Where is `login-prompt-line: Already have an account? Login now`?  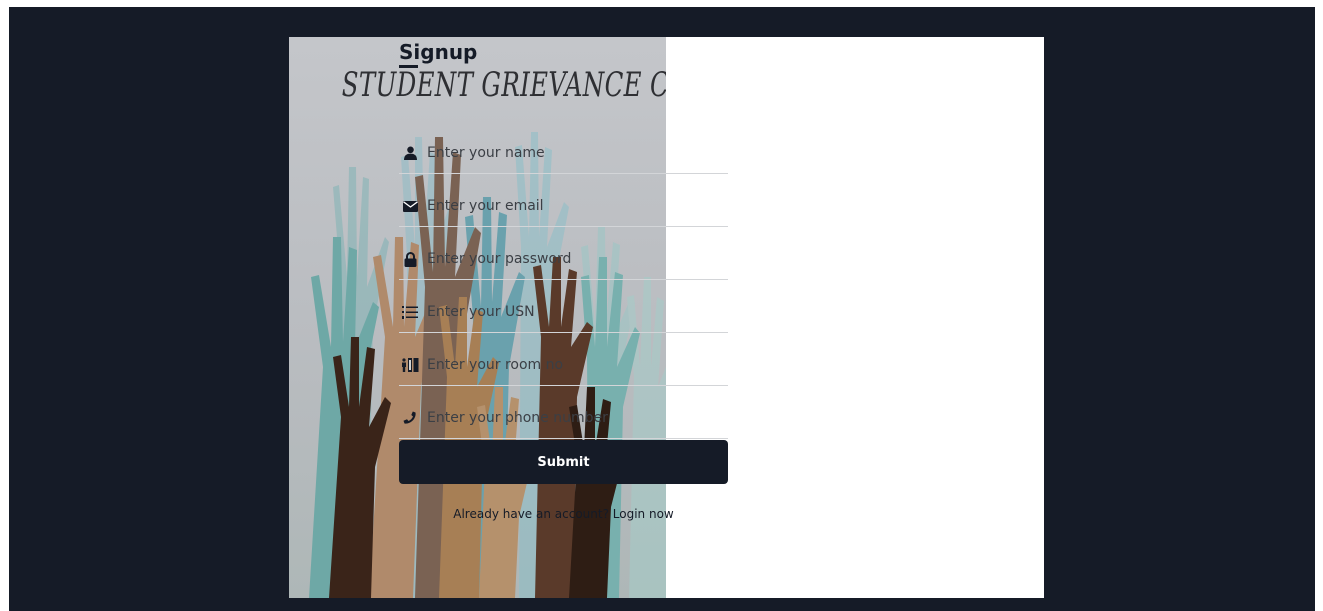 login-prompt-line: Already have an account? Login now is located at coordinates (563, 514).